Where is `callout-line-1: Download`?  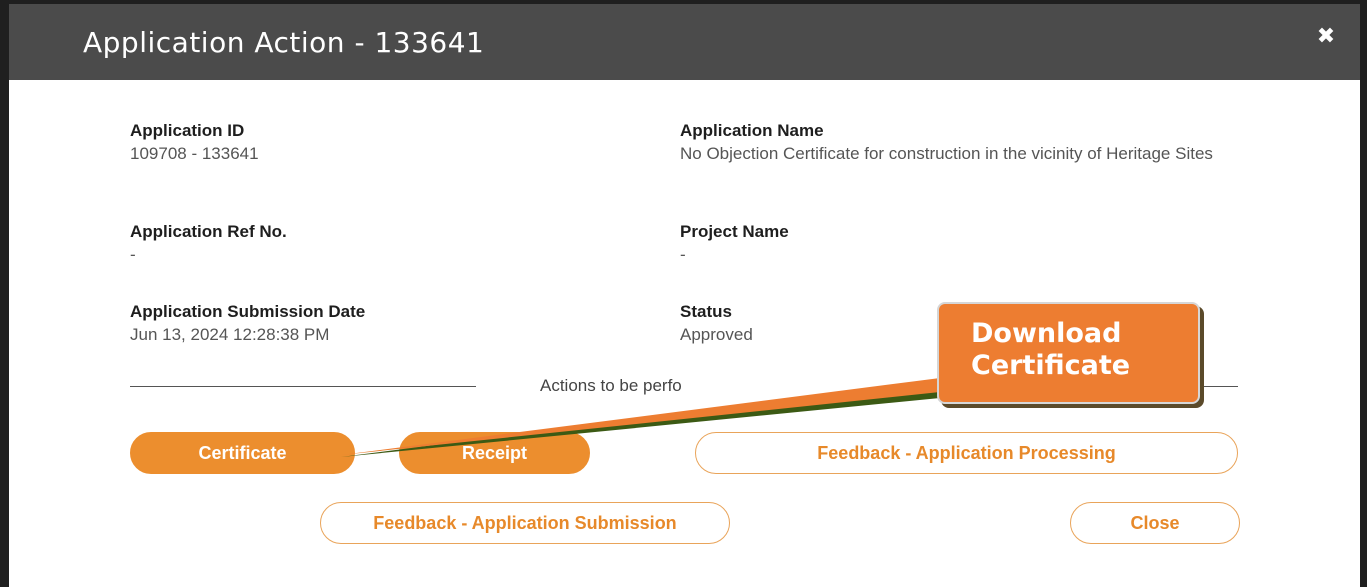
callout-line-1: Download is located at coordinates (1046, 333).